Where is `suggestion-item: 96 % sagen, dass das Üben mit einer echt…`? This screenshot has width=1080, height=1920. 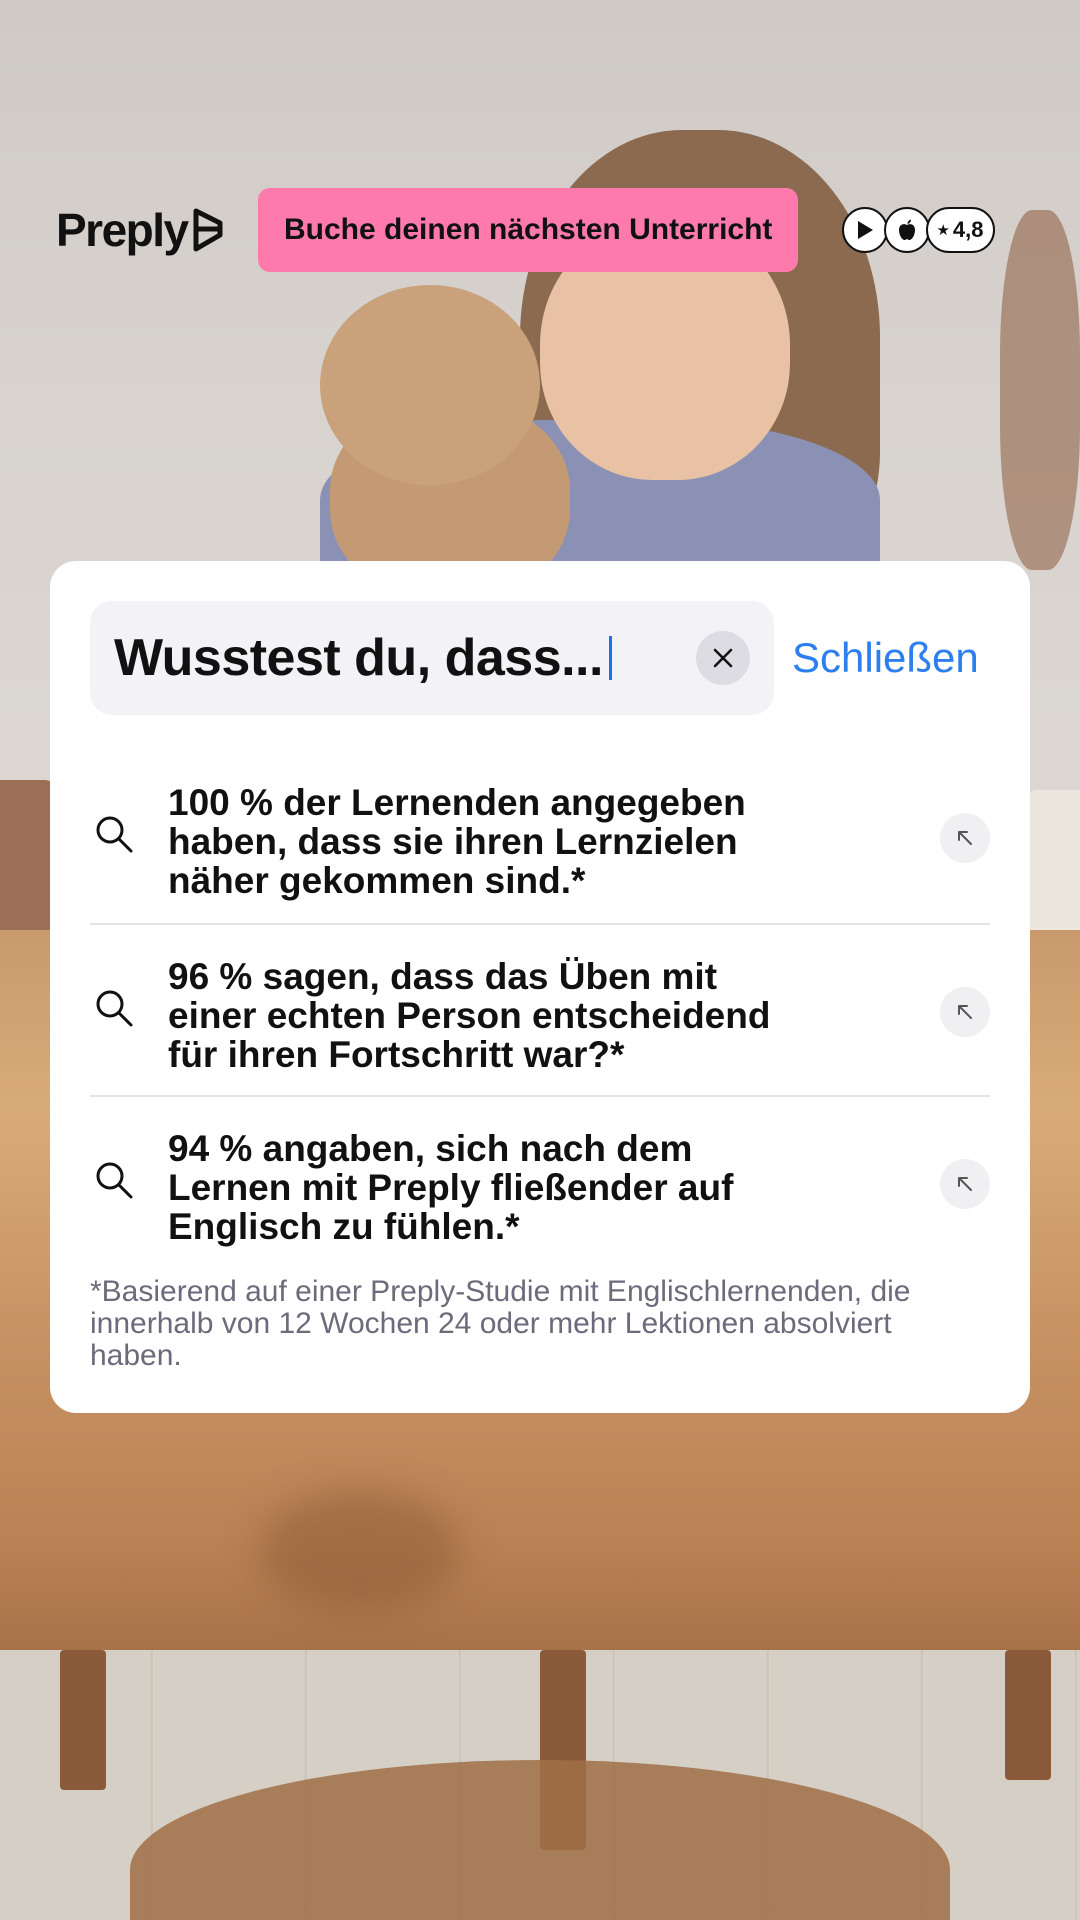 suggestion-item: 96 % sagen, dass das Üben mit einer echt… is located at coordinates (540, 1009).